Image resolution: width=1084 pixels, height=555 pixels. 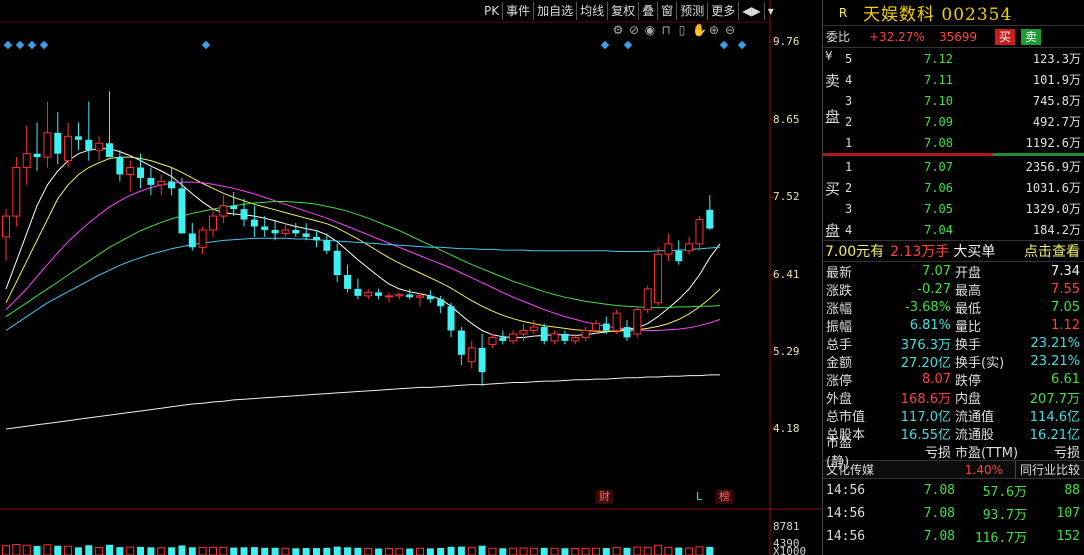 What do you see at coordinates (953, 417) in the screenshot?
I see `stat-row: 总市值 117.0亿 流通值 114.6亿` at bounding box center [953, 417].